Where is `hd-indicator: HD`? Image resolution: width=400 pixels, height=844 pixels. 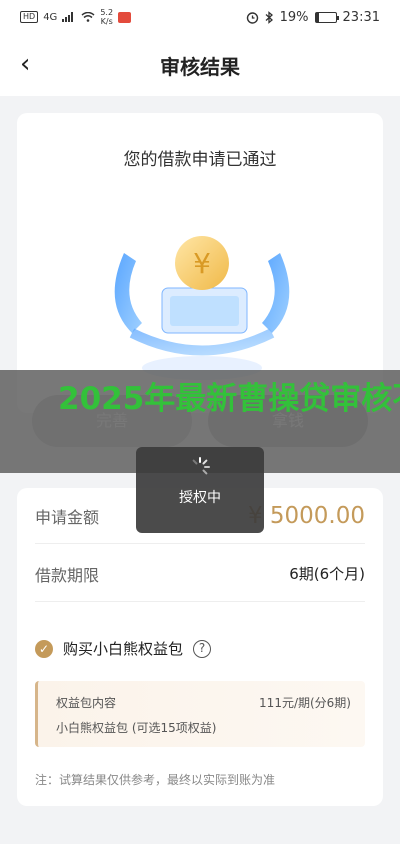 hd-indicator: HD is located at coordinates (29, 17).